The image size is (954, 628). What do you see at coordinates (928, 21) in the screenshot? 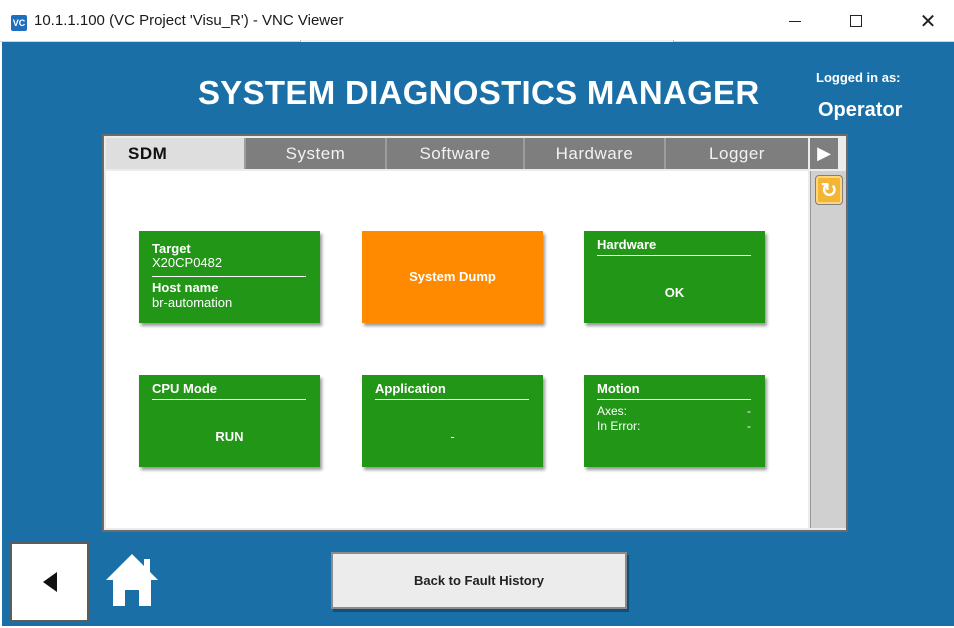
I see `close-button: ✕` at bounding box center [928, 21].